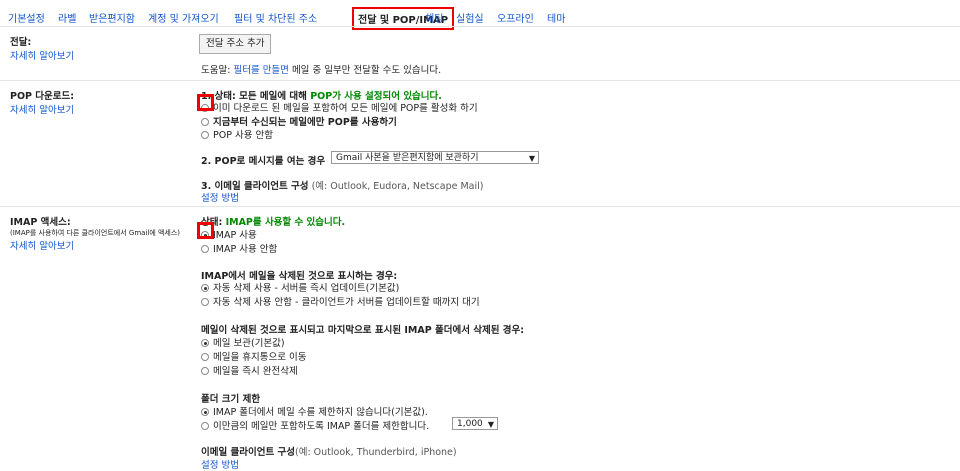  Describe the element at coordinates (205, 343) in the screenshot. I see `expunge-archive-radio` at that location.